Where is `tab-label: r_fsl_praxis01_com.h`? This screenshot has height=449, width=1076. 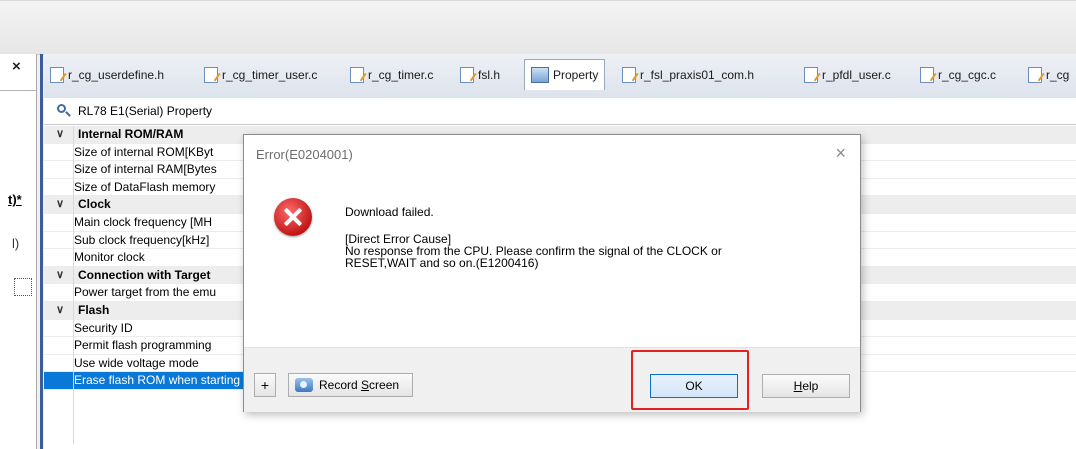
tab-label: r_fsl_praxis01_com.h is located at coordinates (697, 75).